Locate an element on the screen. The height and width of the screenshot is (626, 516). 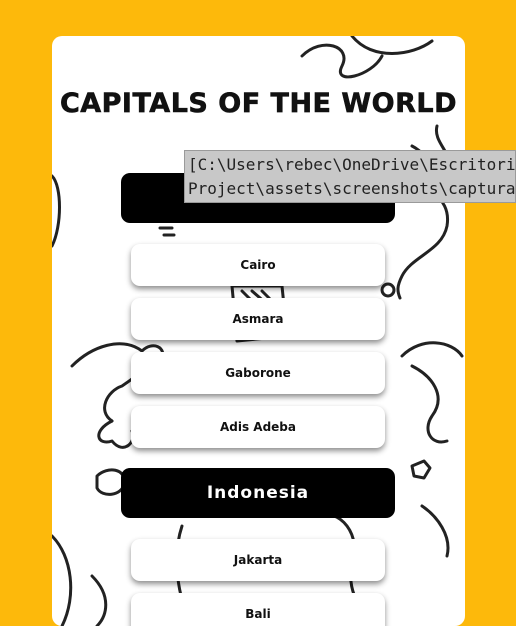
answer-option-bali: Bali is located at coordinates (258, 609).